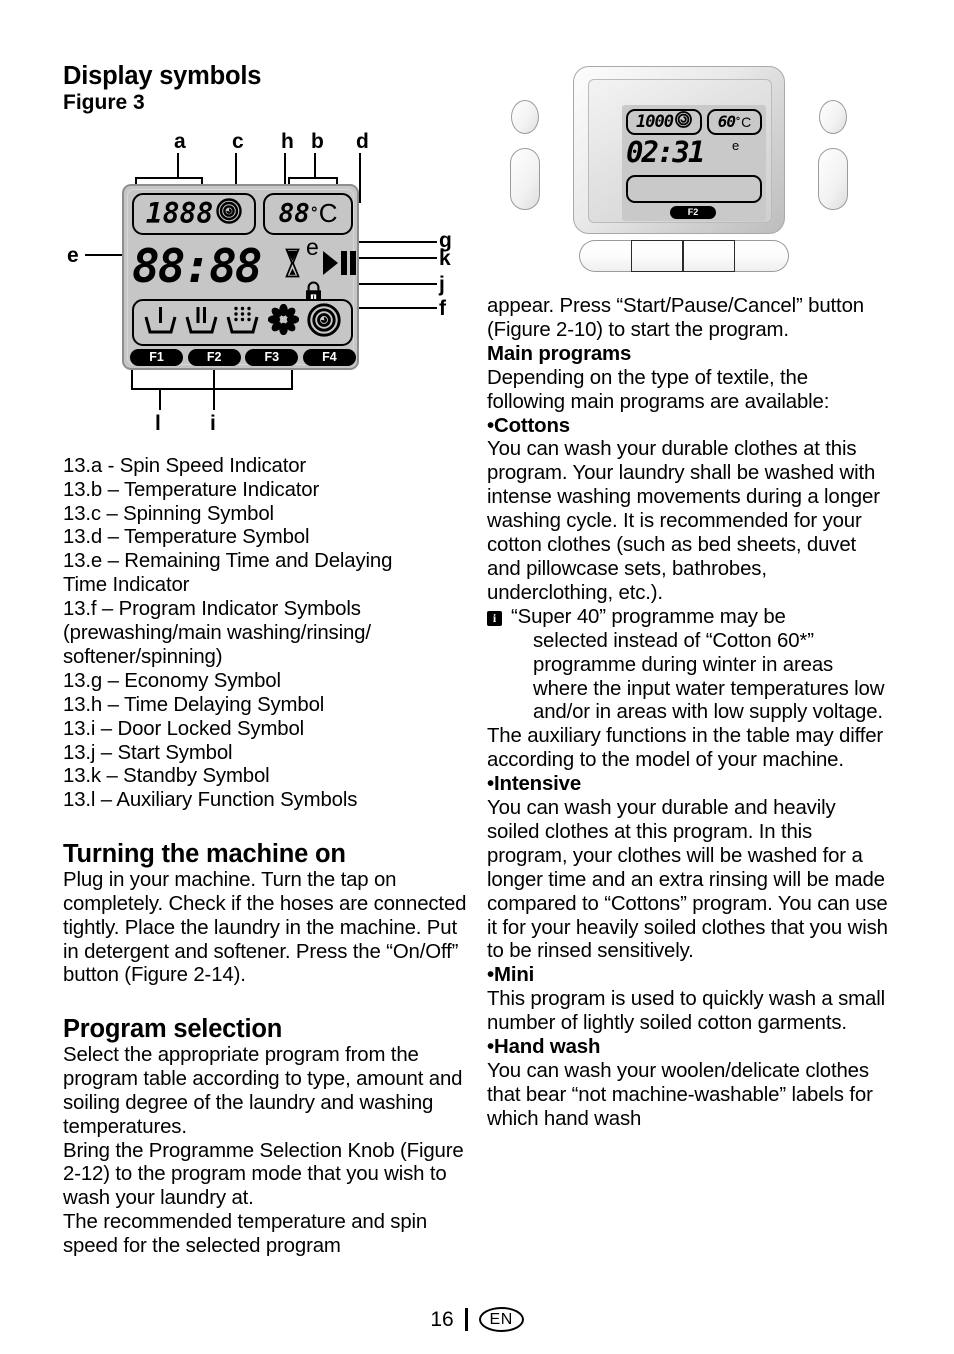 The image size is (954, 1354). Describe the element at coordinates (180, 141) in the screenshot. I see `callout-a: a` at that location.